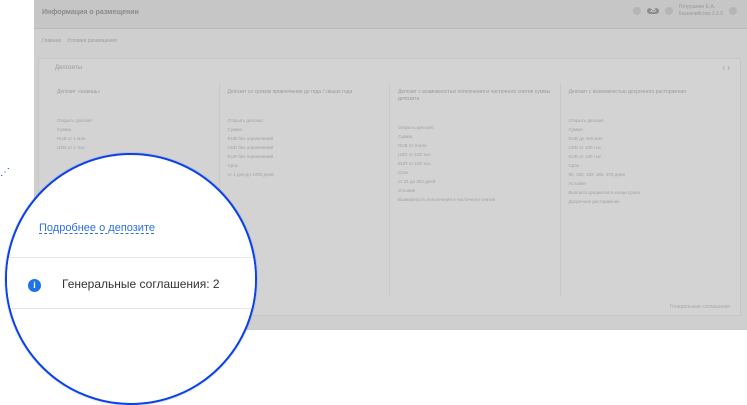 Image resolution: width=747 pixels, height=405 pixels. Describe the element at coordinates (700, 14) in the screenshot. I see `user-org: Казначейство 3.1.0` at that location.